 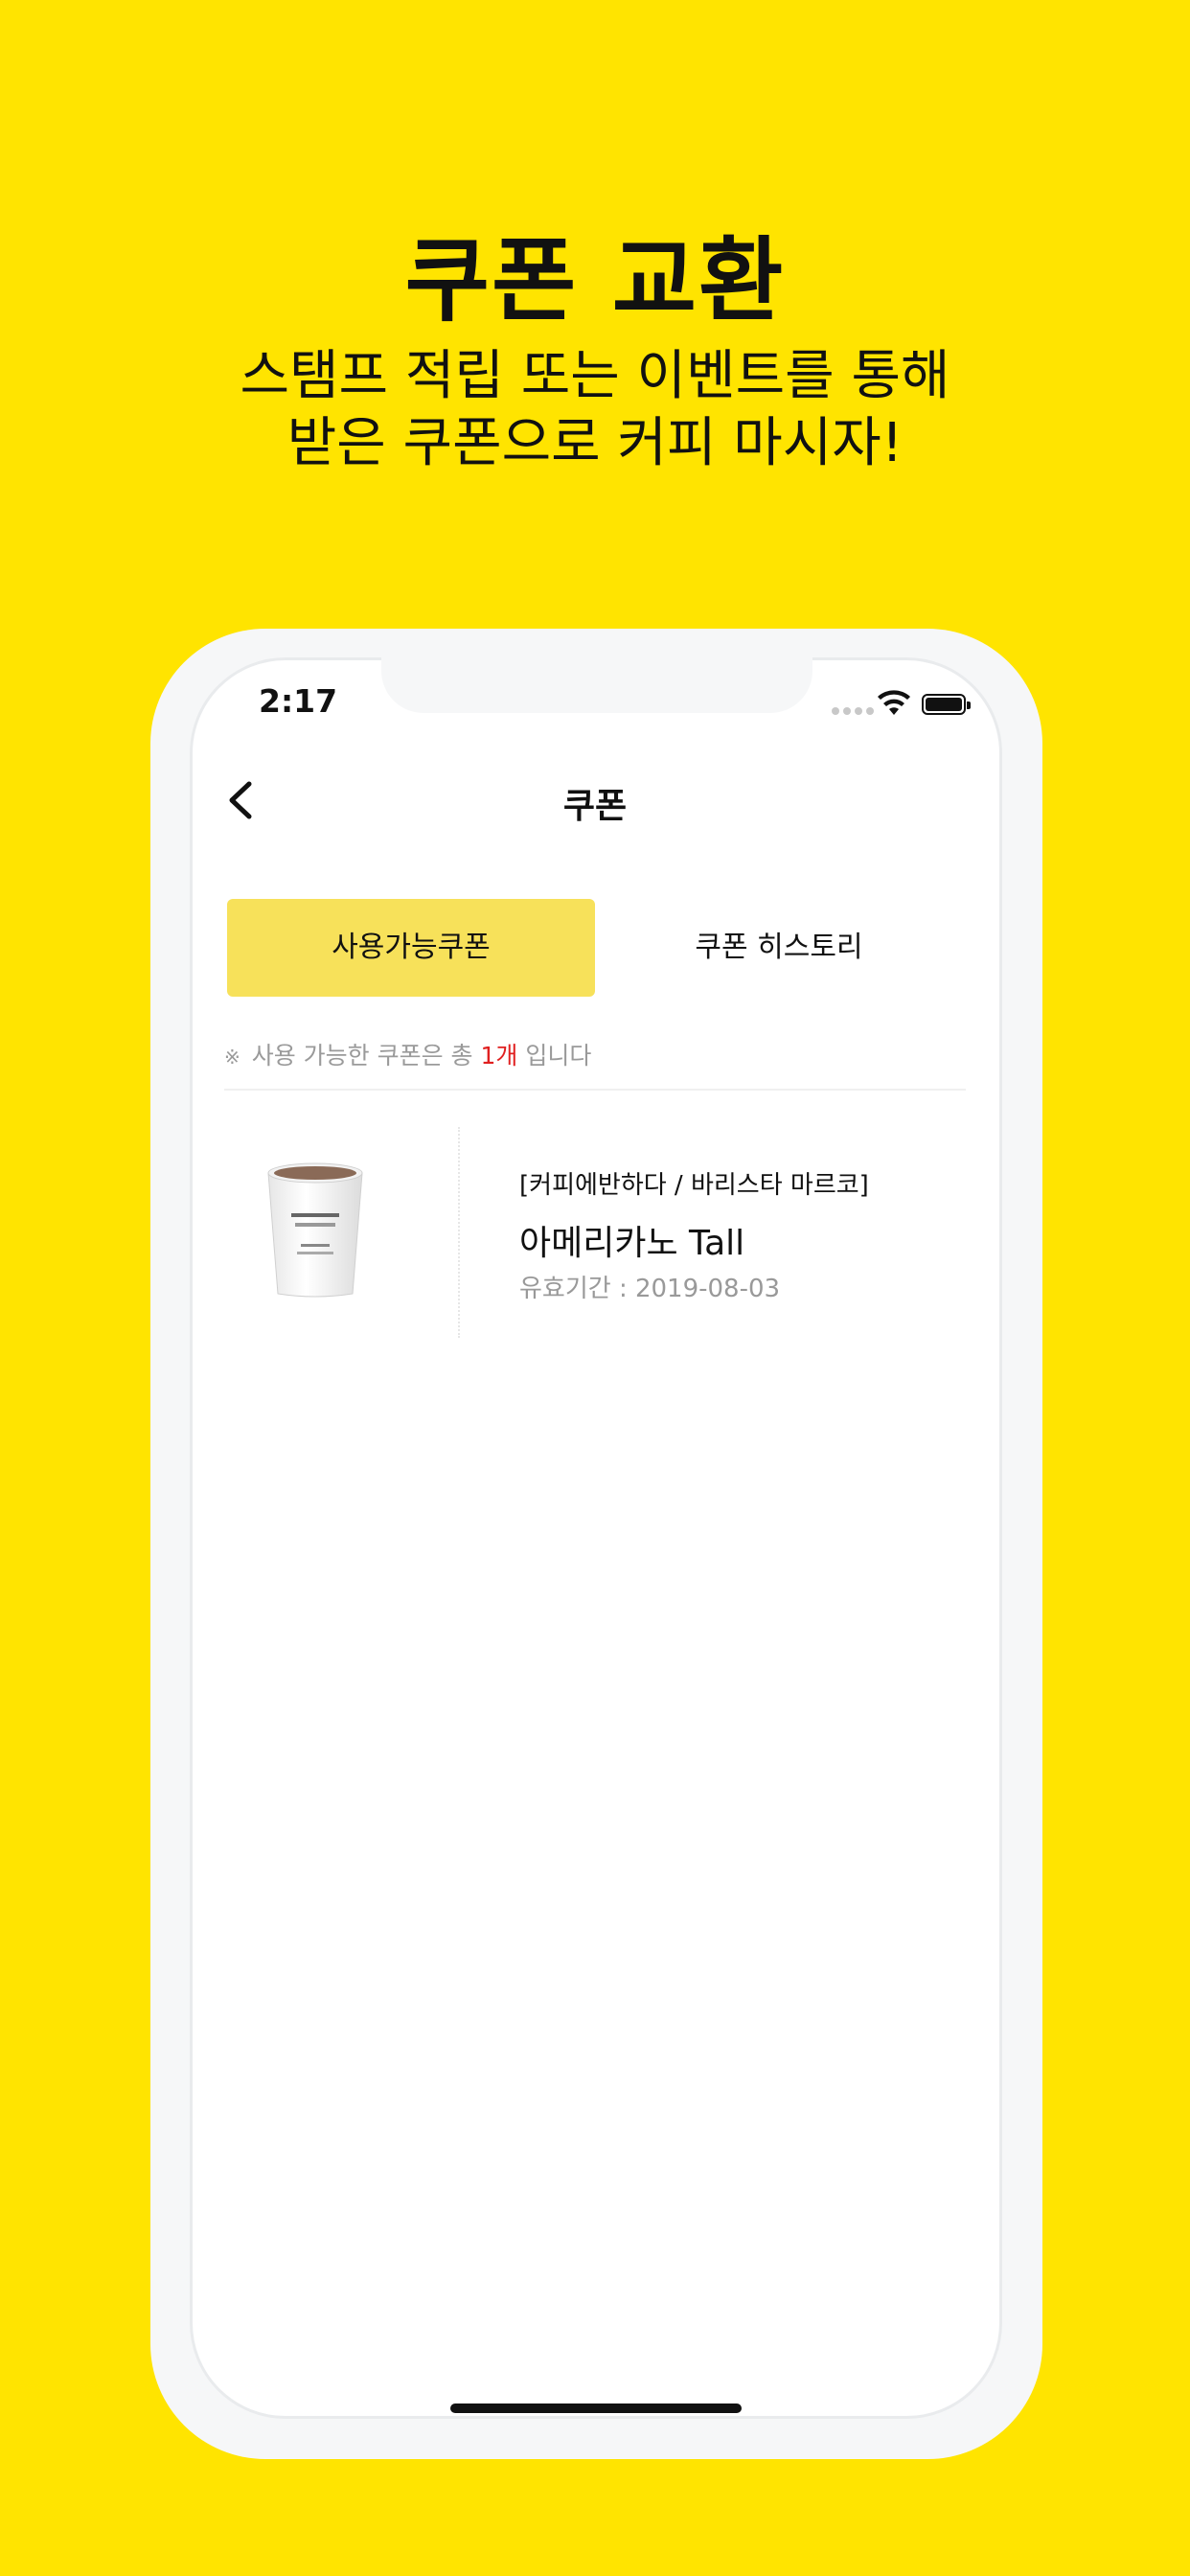 I want to click on notice-mark: ※, so click(x=232, y=1057).